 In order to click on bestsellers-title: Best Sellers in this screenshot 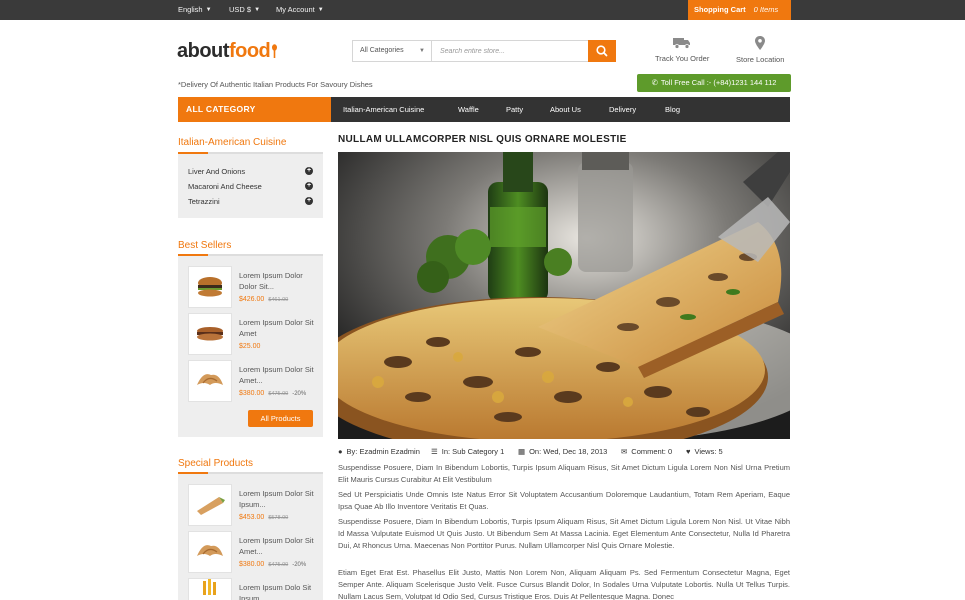, I will do `click(205, 245)`.